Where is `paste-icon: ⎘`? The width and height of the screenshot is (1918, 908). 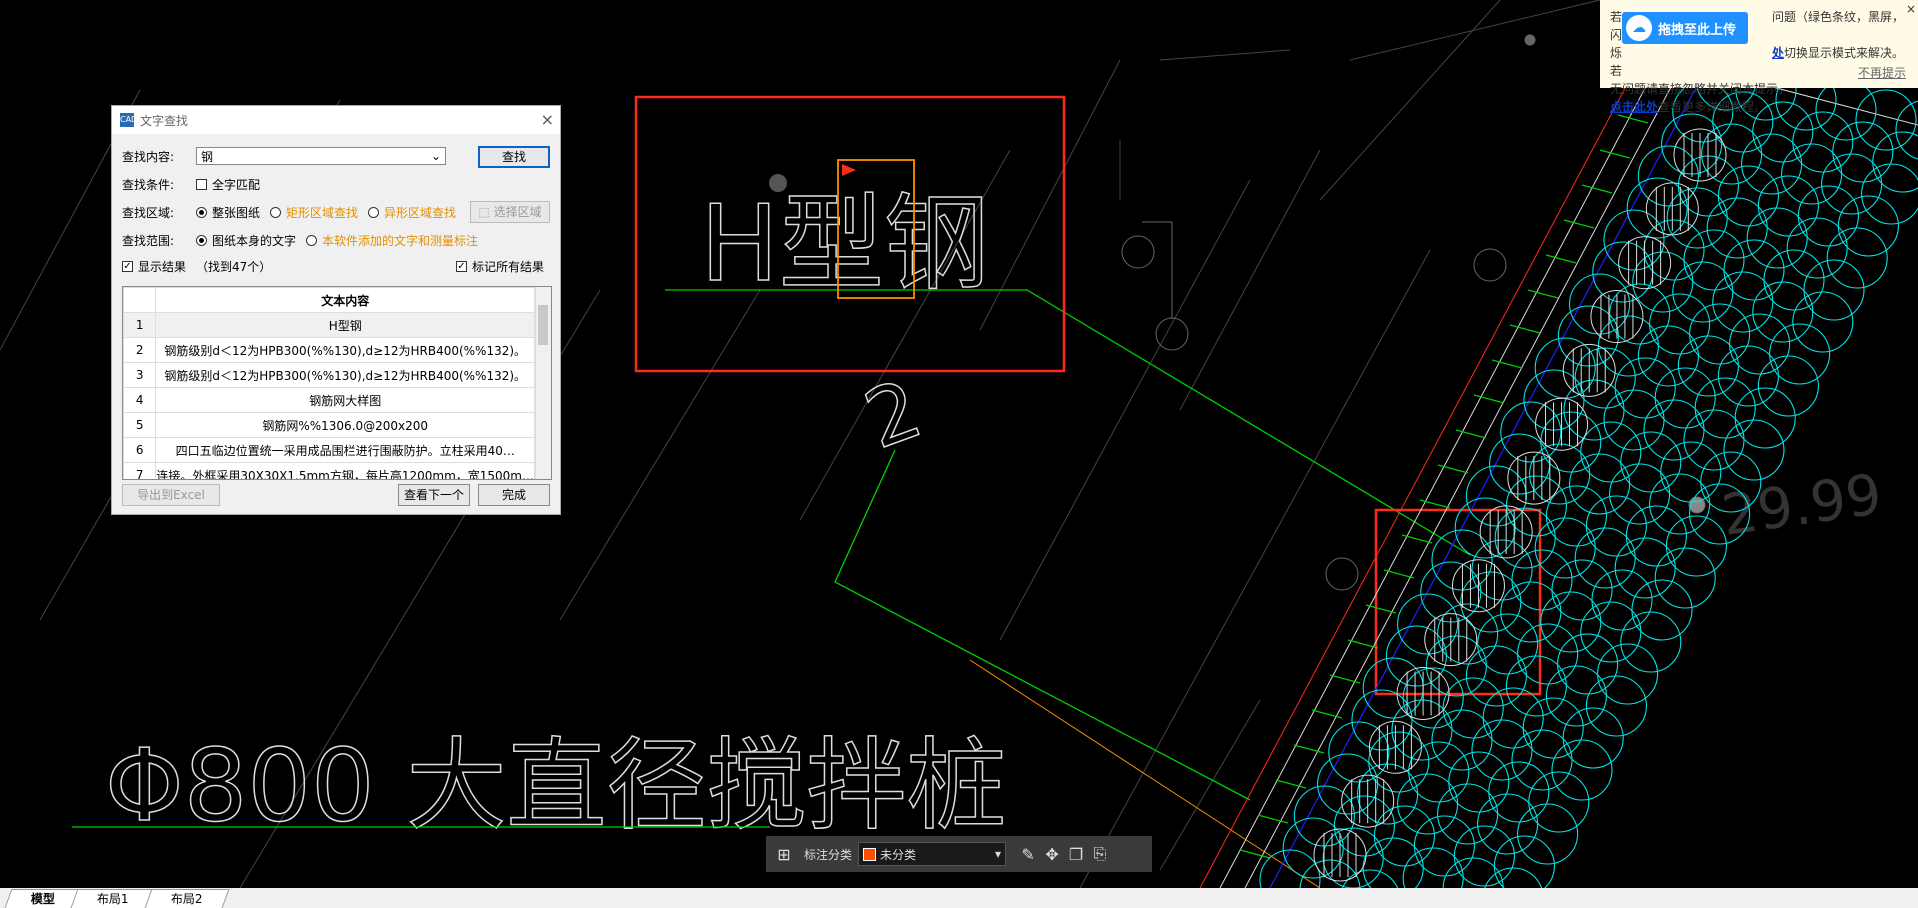 paste-icon: ⎘ is located at coordinates (1100, 854).